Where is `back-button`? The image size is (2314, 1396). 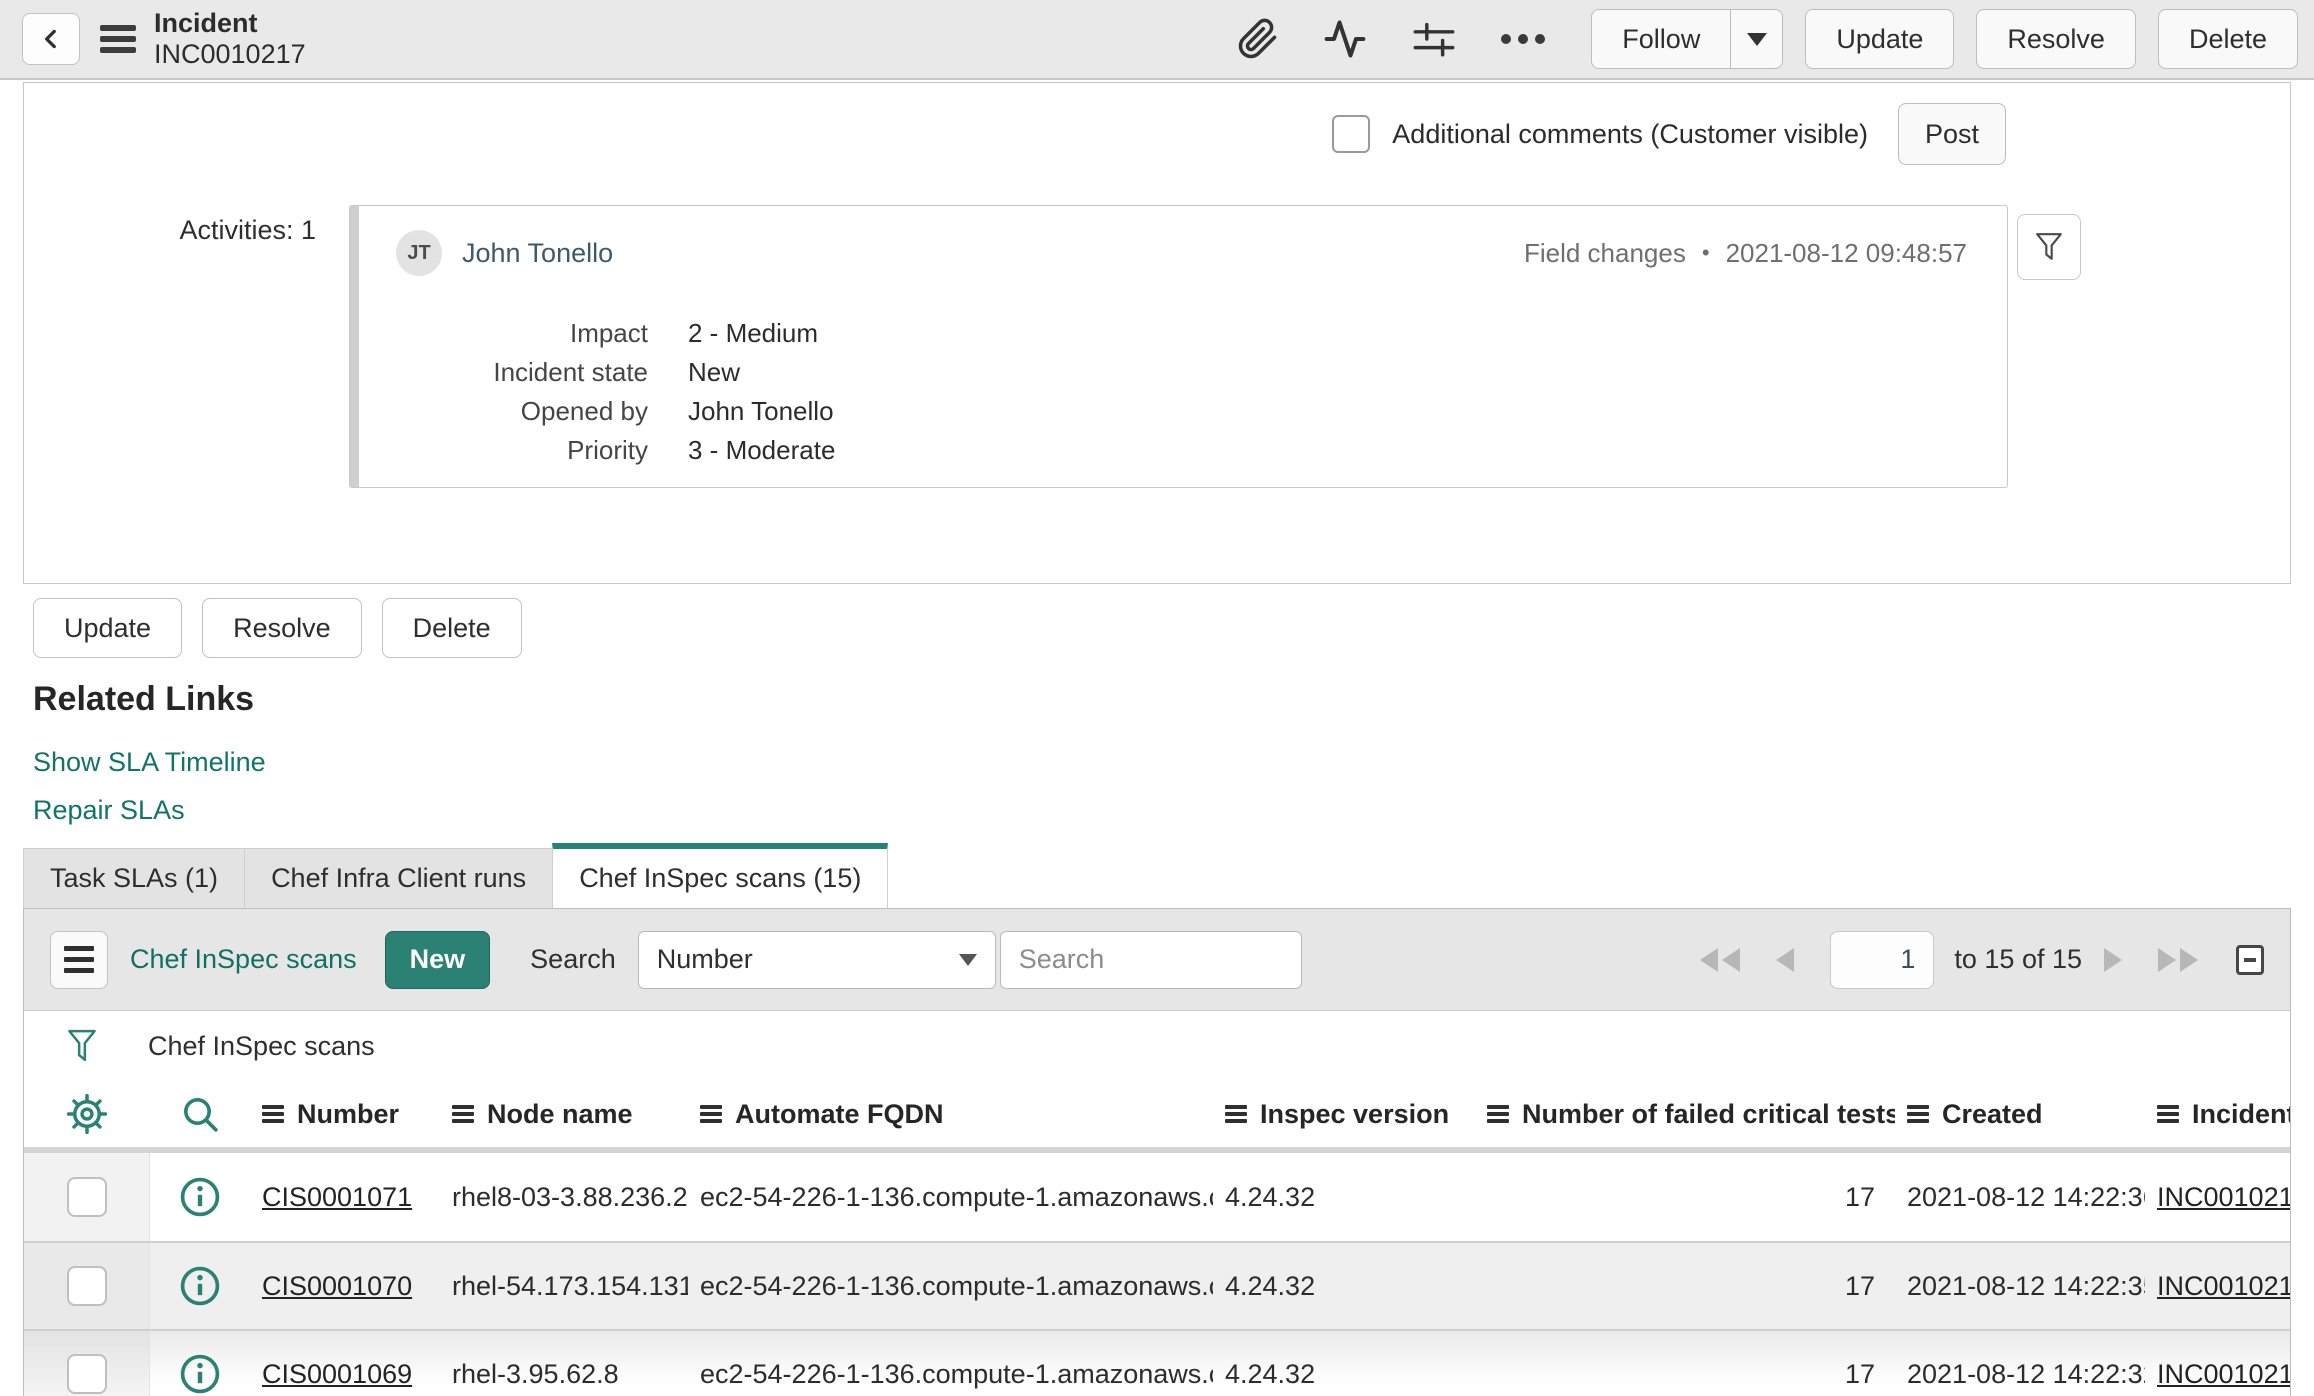
back-button is located at coordinates (51, 39).